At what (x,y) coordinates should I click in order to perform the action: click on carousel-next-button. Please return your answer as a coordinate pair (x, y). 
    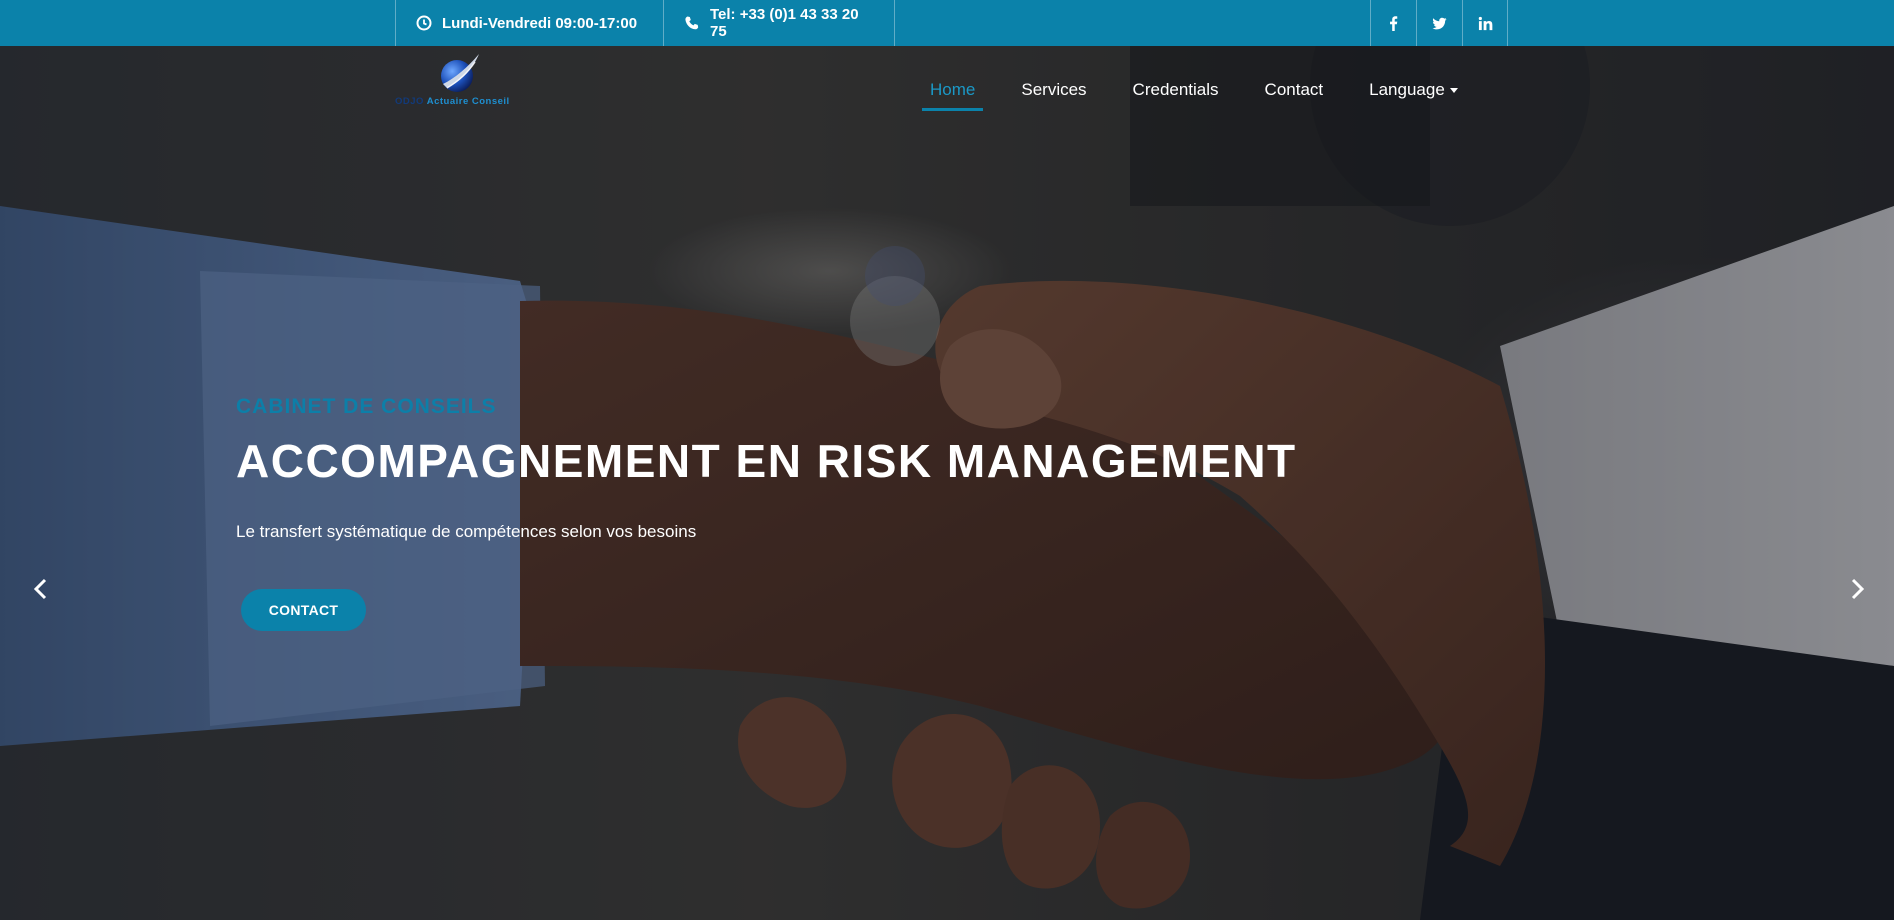
    Looking at the image, I should click on (1857, 589).